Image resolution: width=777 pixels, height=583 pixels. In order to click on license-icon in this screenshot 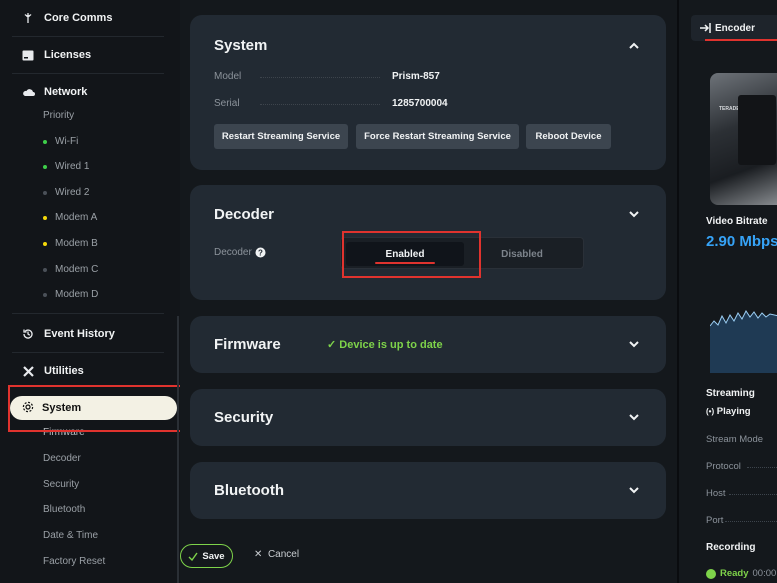, I will do `click(28, 55)`.